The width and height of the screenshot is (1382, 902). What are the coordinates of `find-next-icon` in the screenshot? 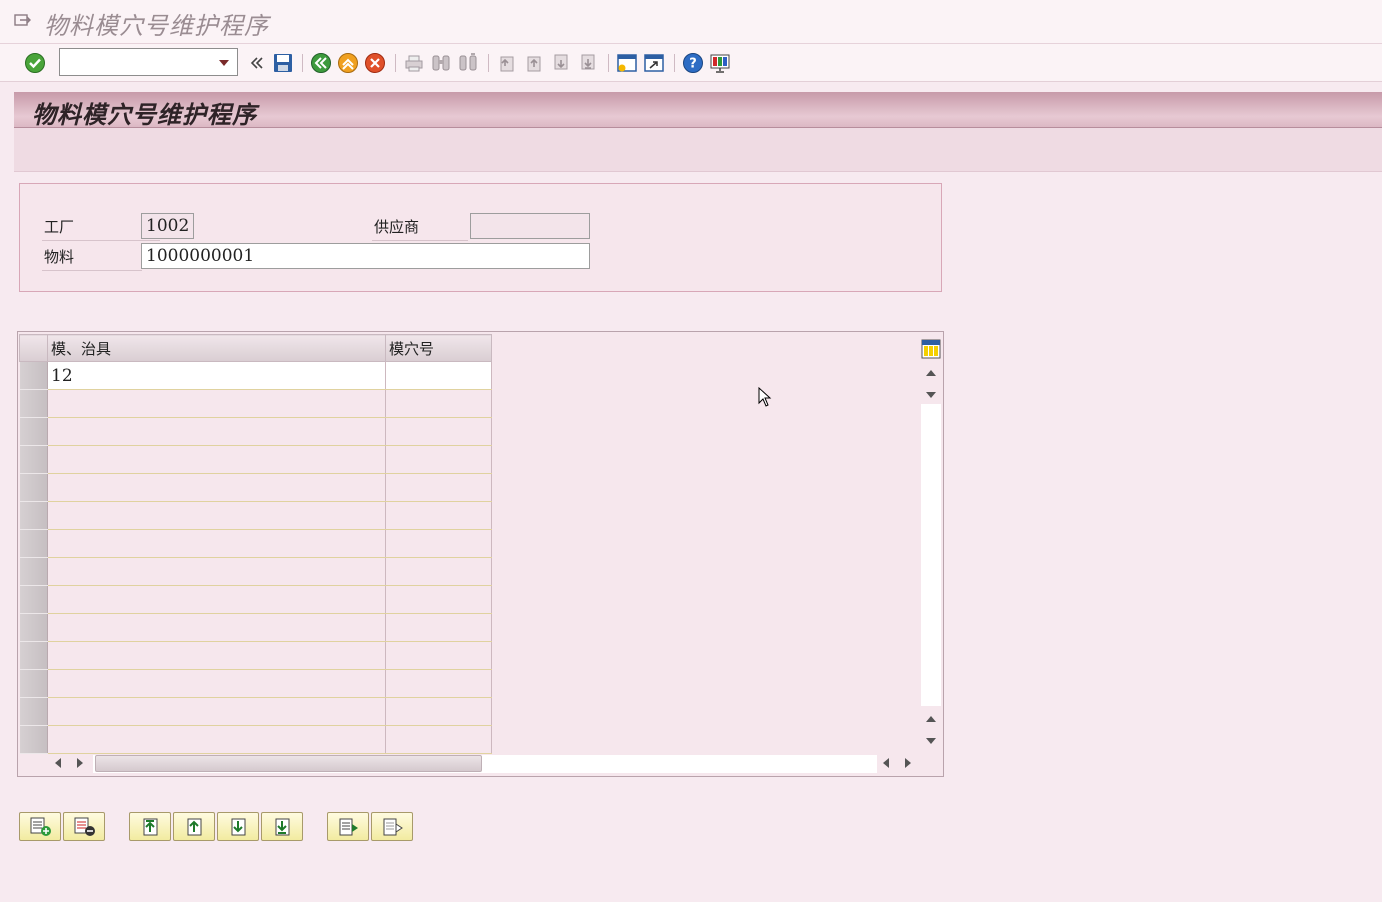 It's located at (468, 63).